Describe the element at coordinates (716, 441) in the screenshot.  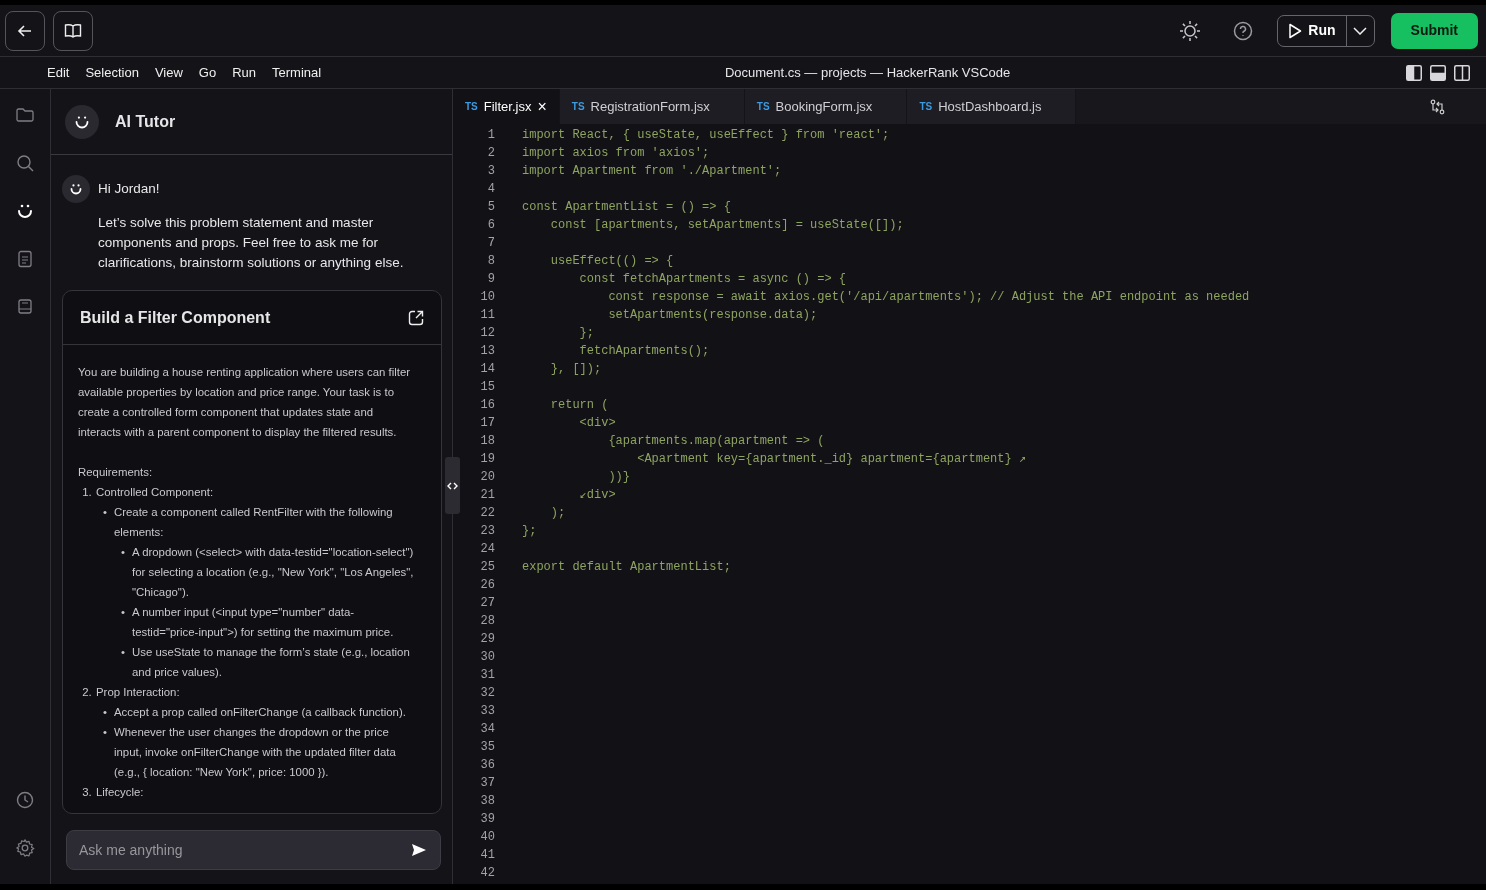
I see `code-line: {apartments.map(apartment => (` at that location.